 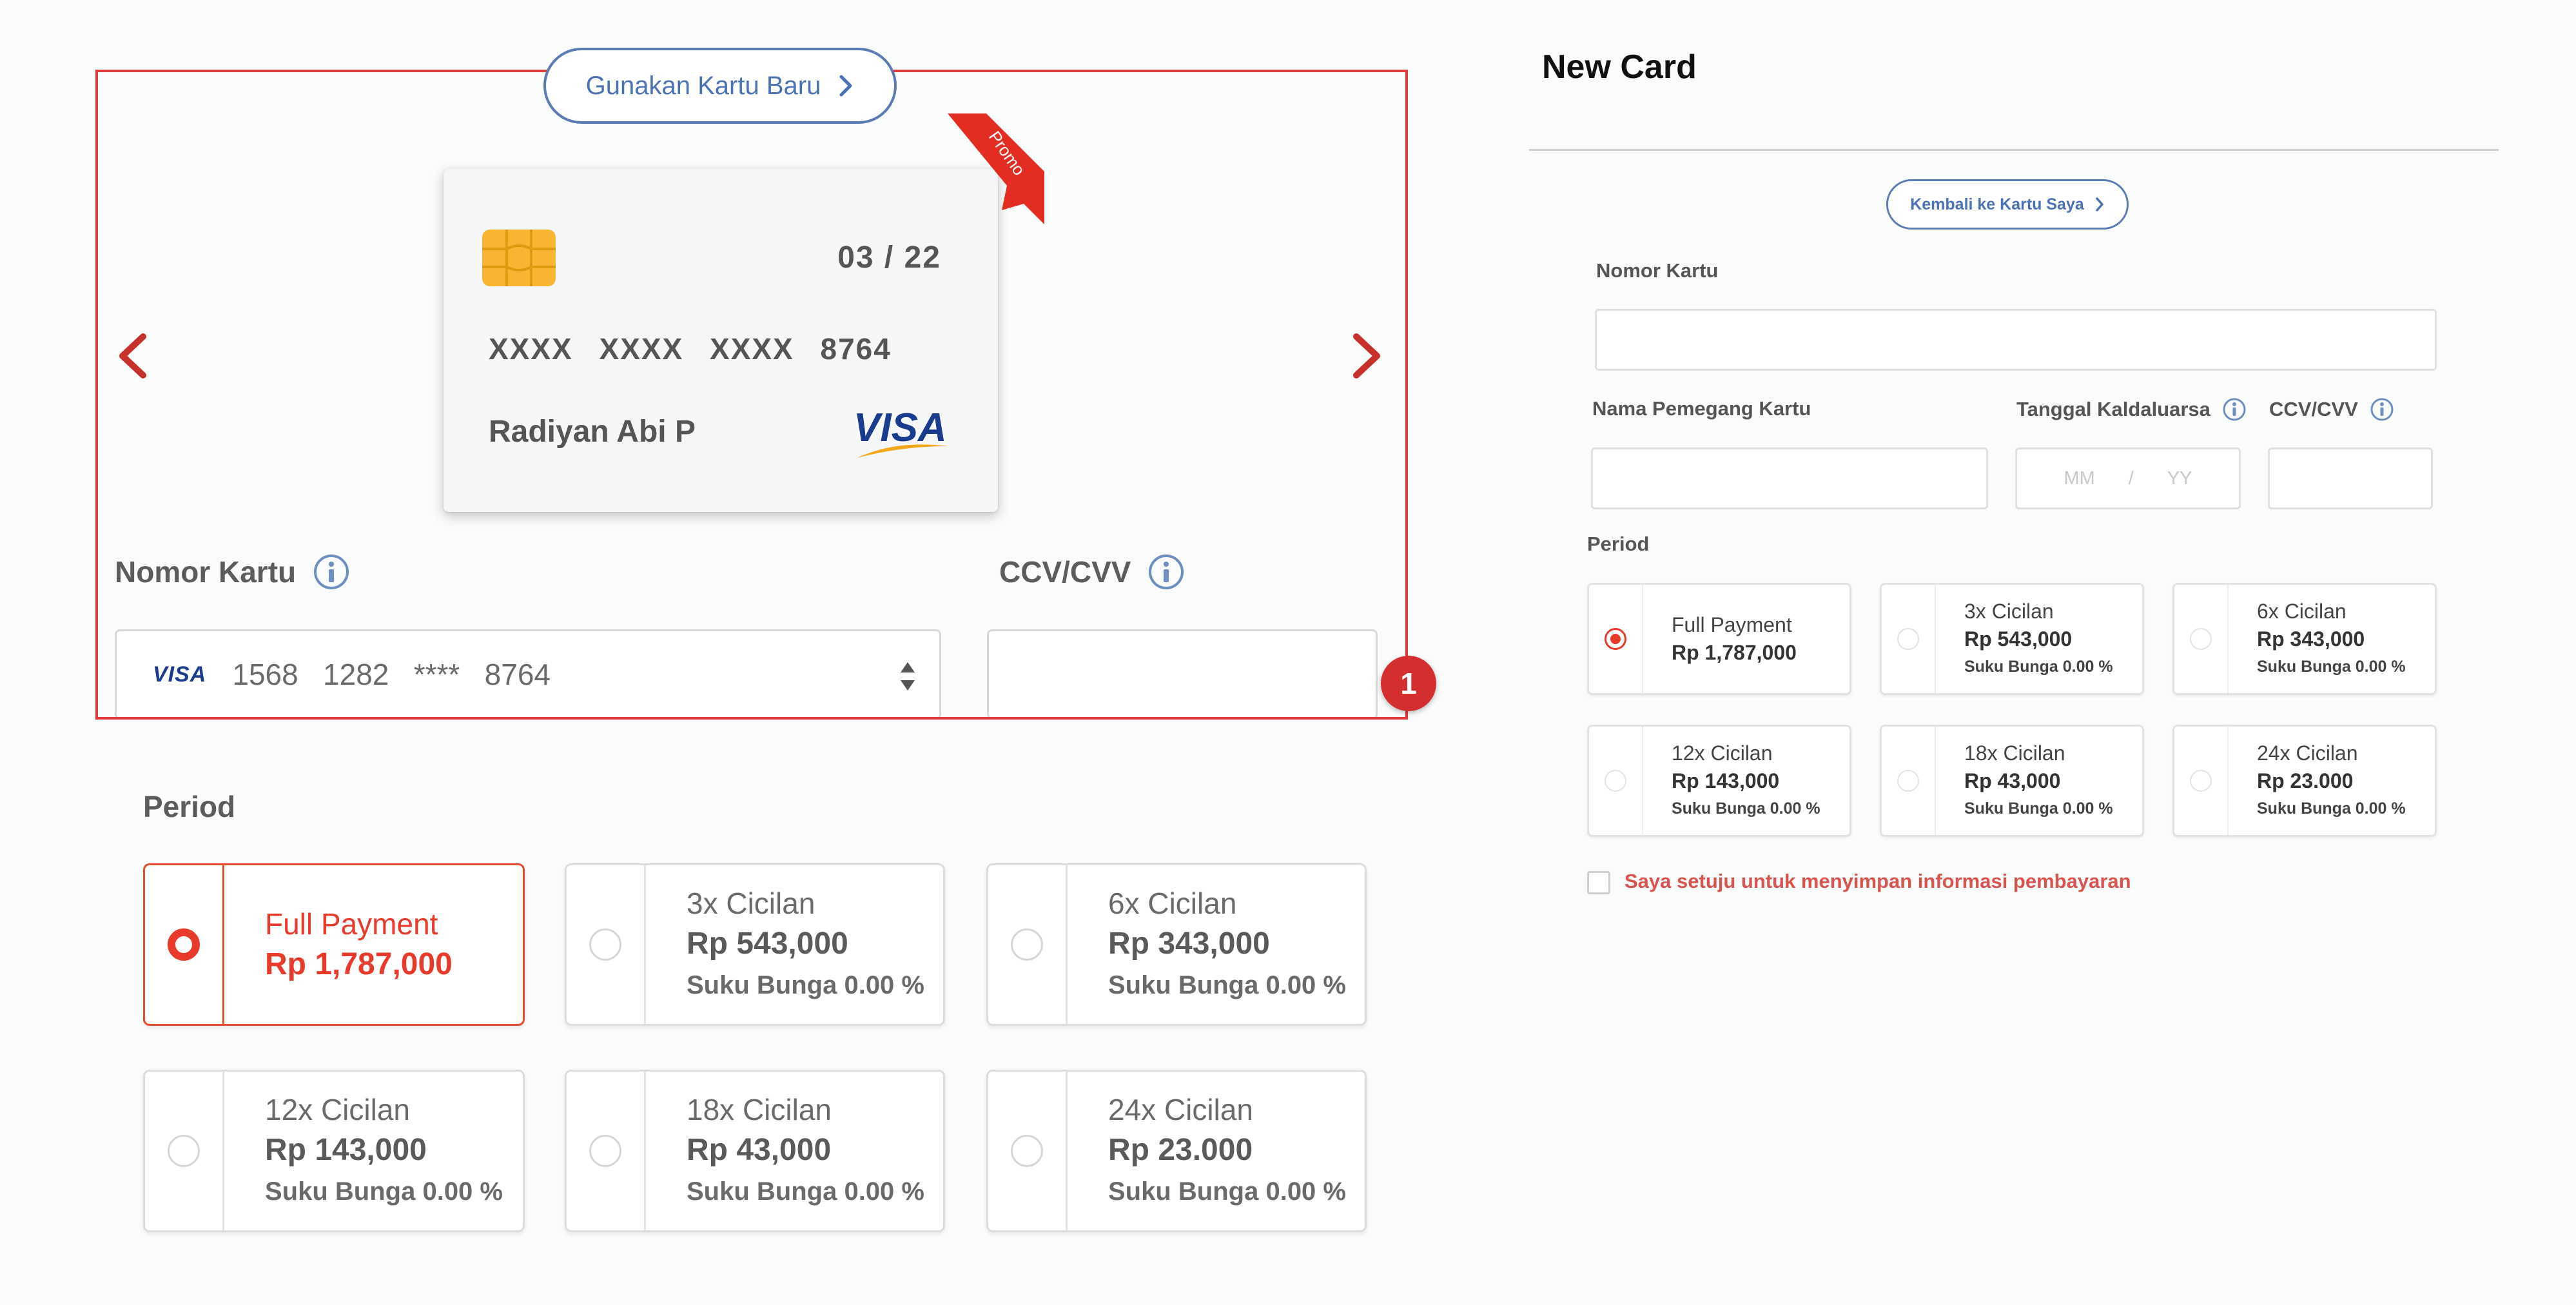 I want to click on ccv-label-text: CCV/CVV, so click(x=2313, y=409).